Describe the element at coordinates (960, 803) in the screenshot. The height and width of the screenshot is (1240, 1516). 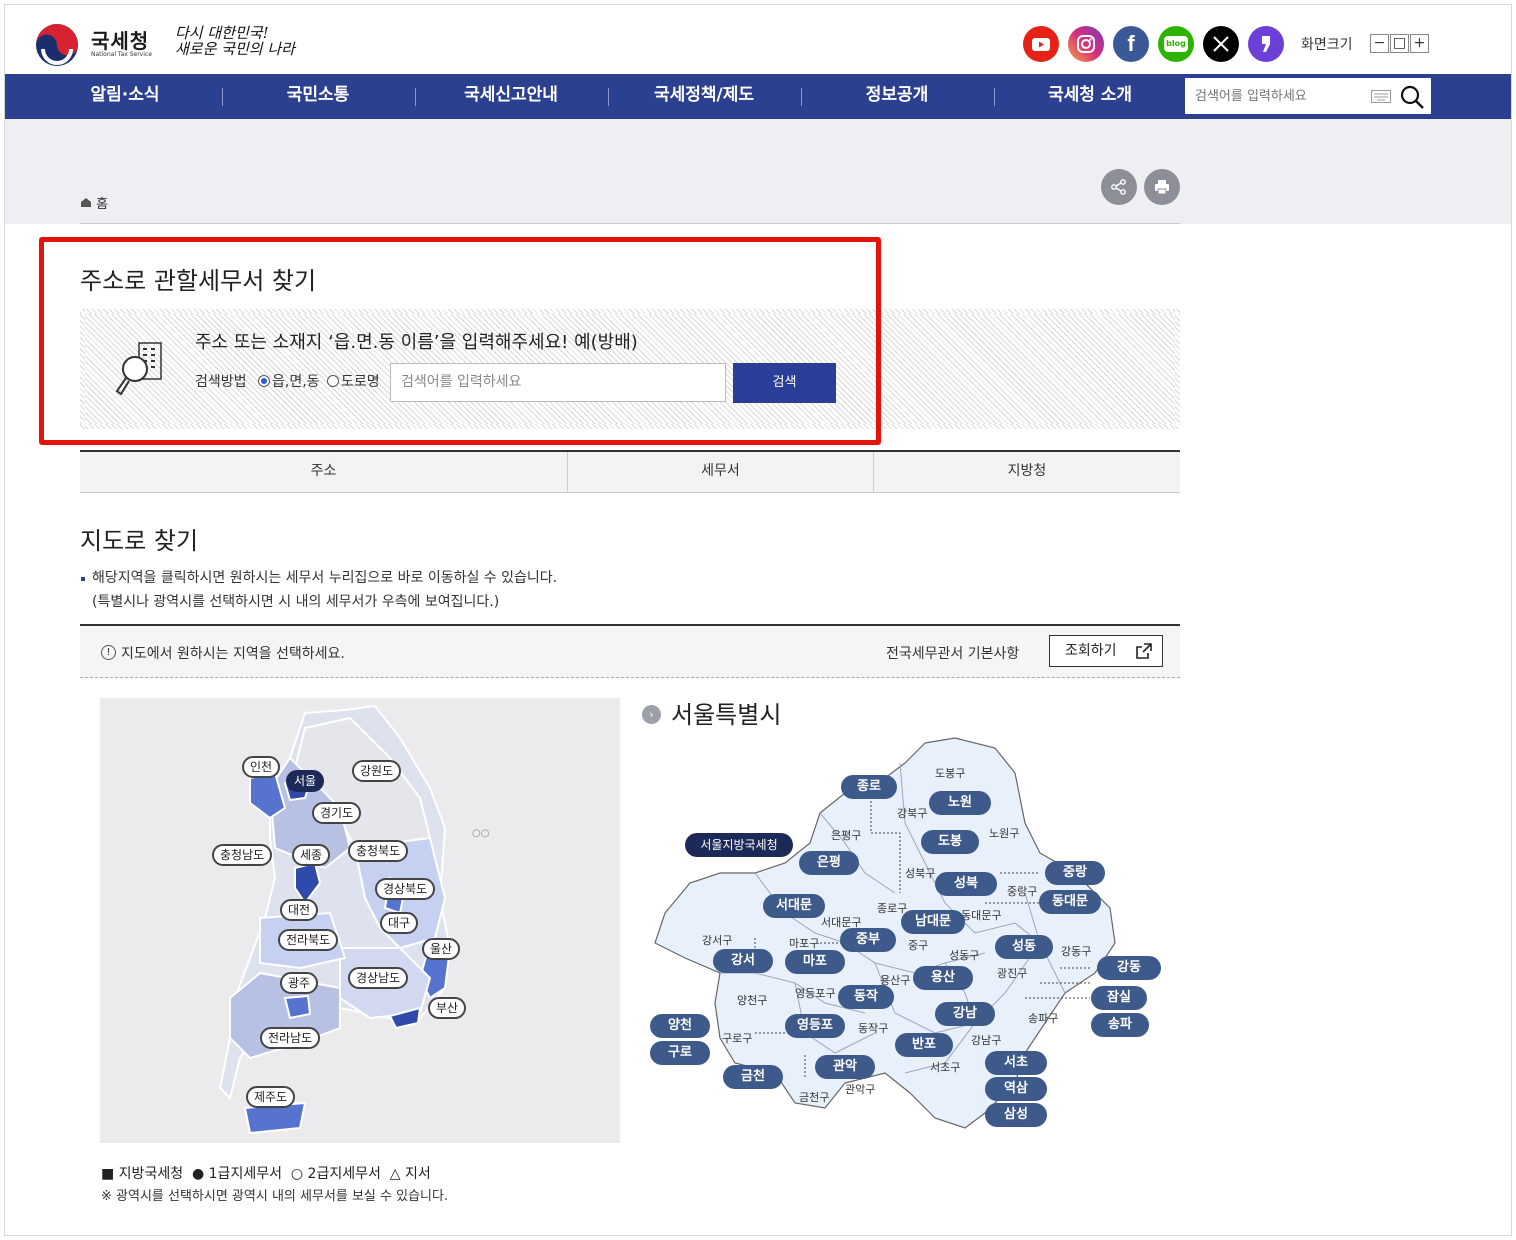
I see `office-nowon: 노원` at that location.